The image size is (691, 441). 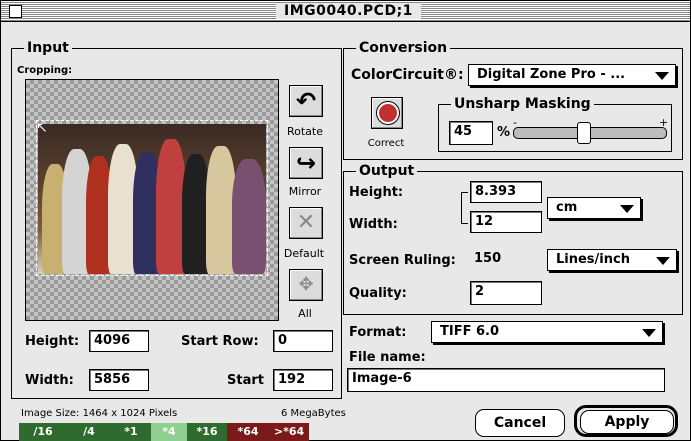 What do you see at coordinates (305, 313) in the screenshot?
I see `all-label: All` at bounding box center [305, 313].